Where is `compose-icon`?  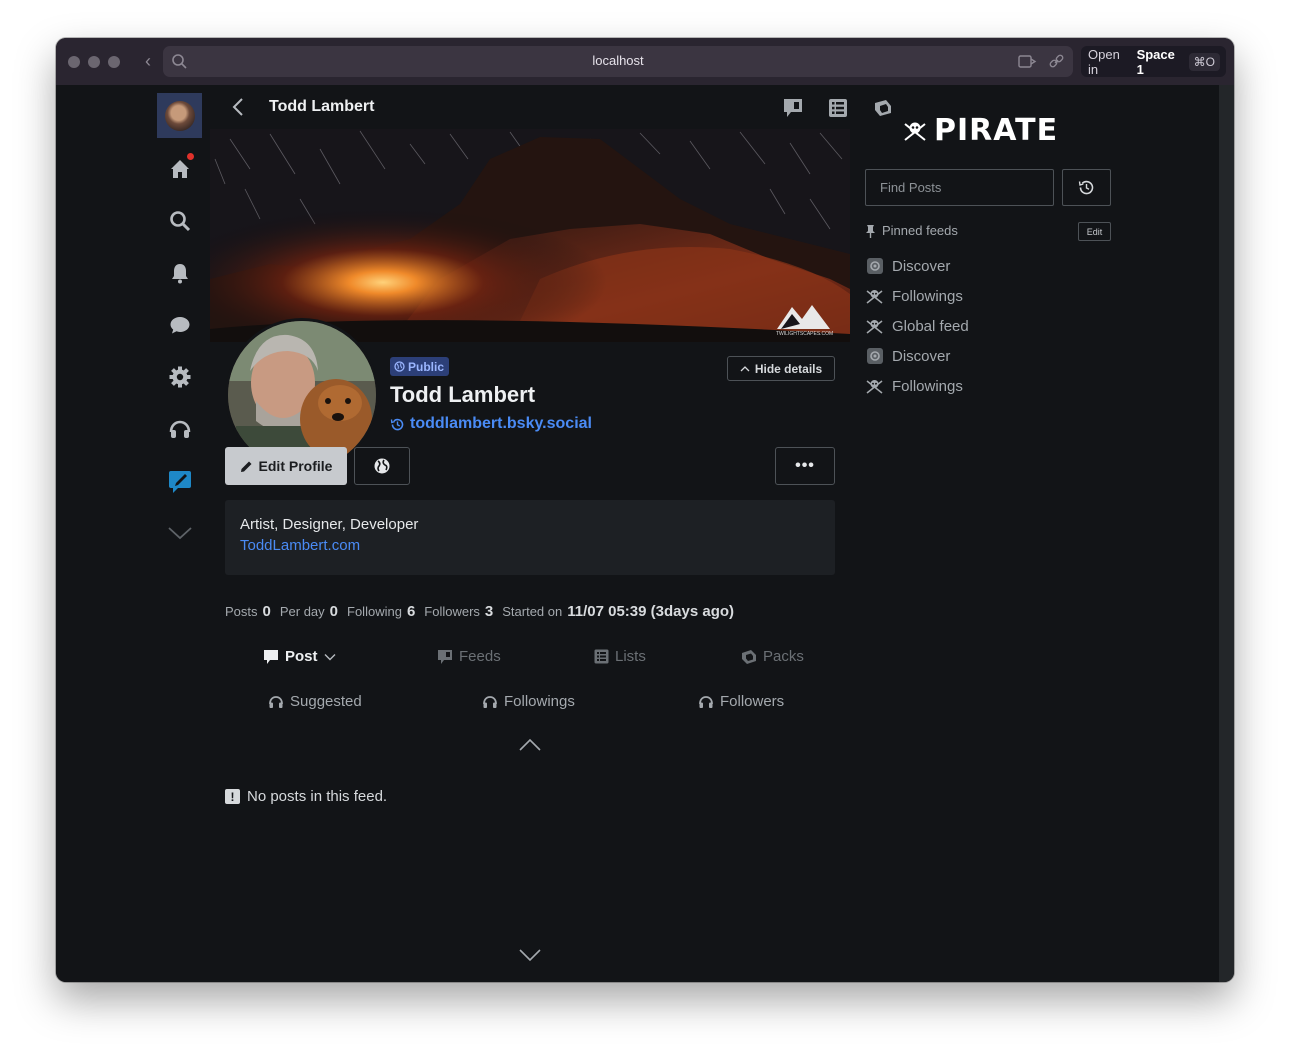
compose-icon is located at coordinates (179, 482).